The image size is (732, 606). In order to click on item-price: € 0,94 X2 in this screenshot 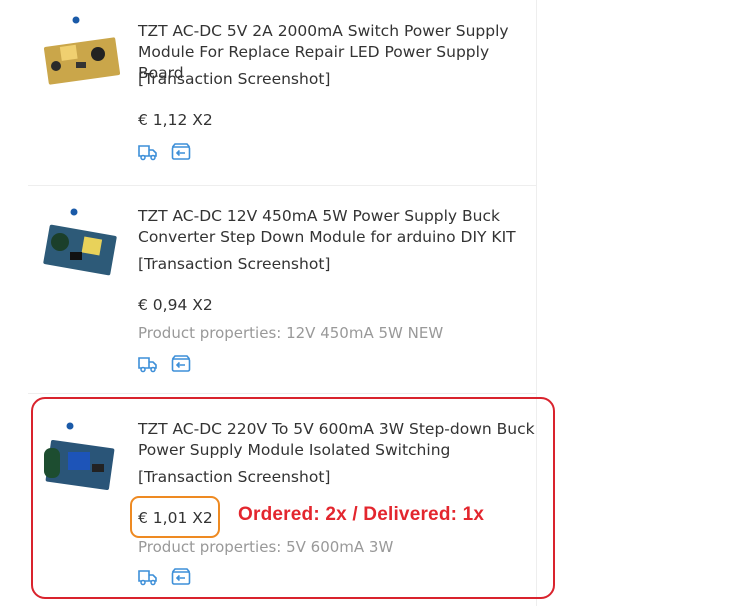, I will do `click(175, 305)`.